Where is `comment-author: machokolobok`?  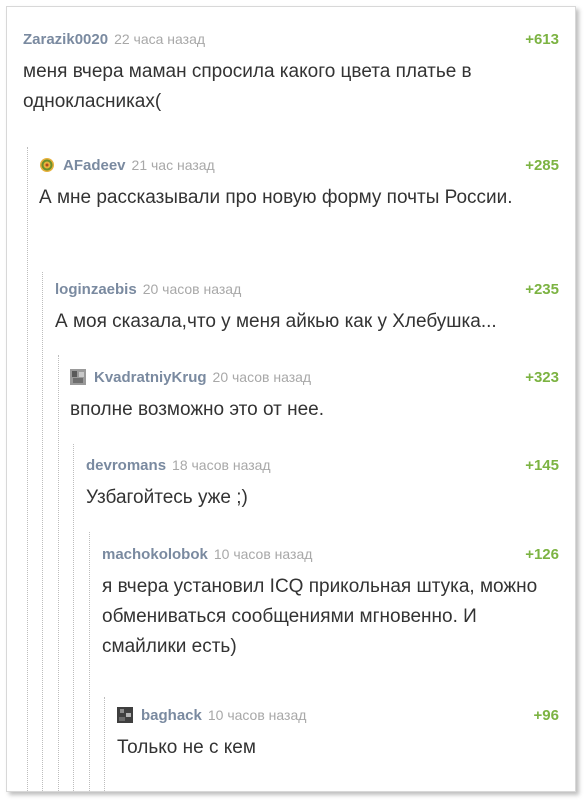 comment-author: machokolobok is located at coordinates (155, 554).